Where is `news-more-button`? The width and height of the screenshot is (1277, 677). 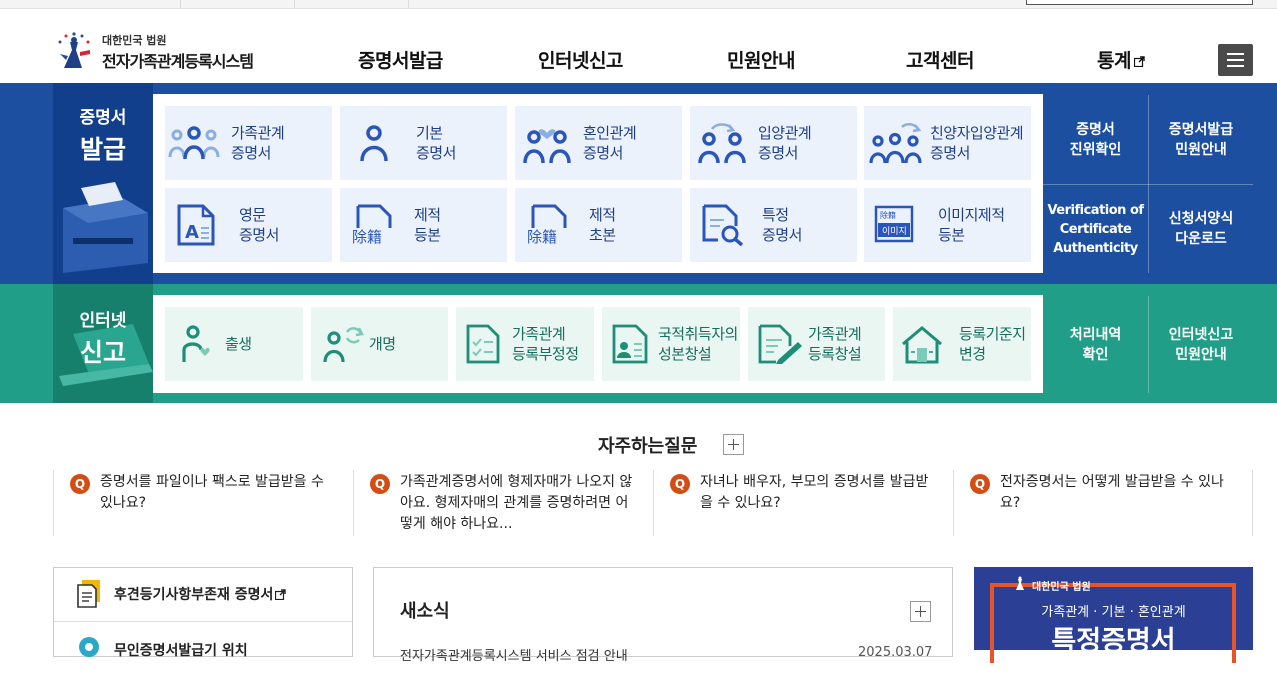
news-more-button is located at coordinates (920, 611).